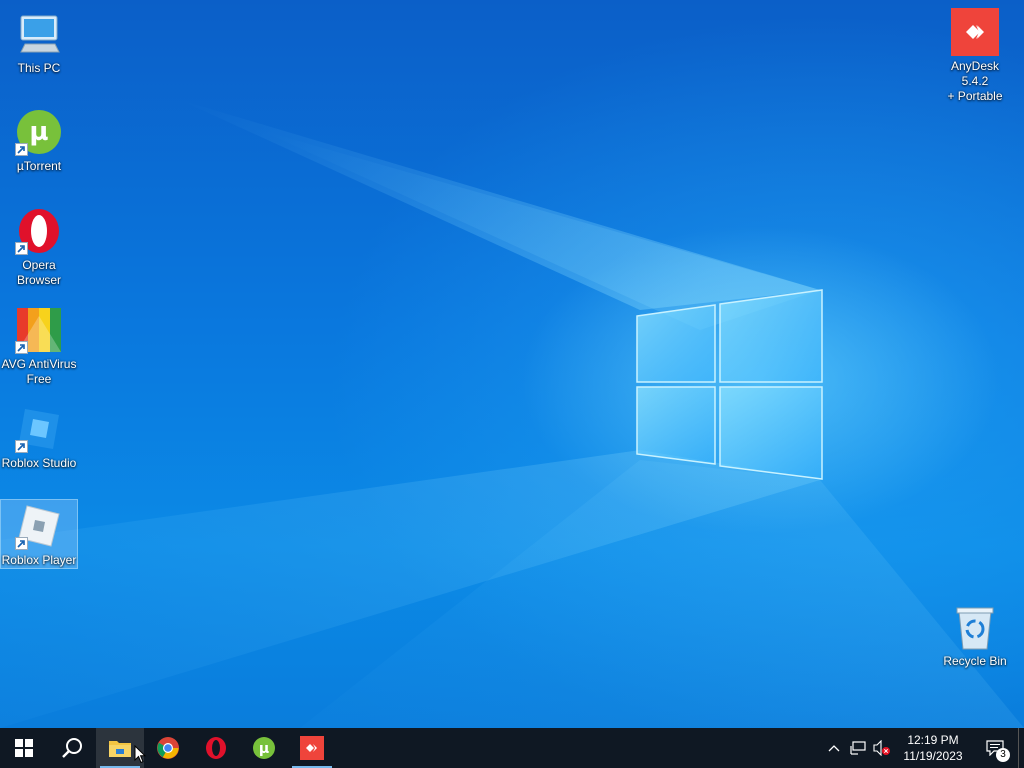  I want to click on desktop-icon-avg: AVG AntiVirus Free, so click(39, 345).